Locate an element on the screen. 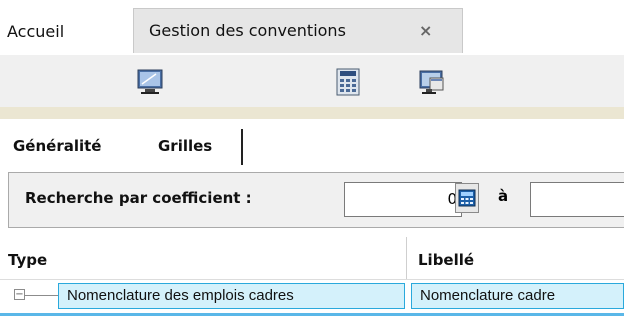  window-icon is located at coordinates (432, 82).